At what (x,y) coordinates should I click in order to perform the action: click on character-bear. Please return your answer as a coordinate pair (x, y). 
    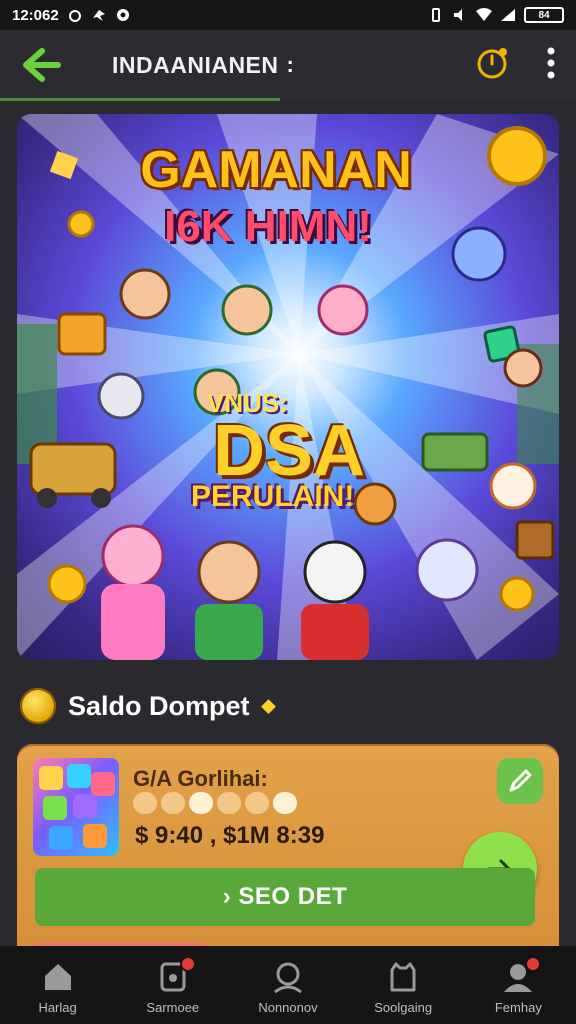
    Looking at the image, I should click on (121, 396).